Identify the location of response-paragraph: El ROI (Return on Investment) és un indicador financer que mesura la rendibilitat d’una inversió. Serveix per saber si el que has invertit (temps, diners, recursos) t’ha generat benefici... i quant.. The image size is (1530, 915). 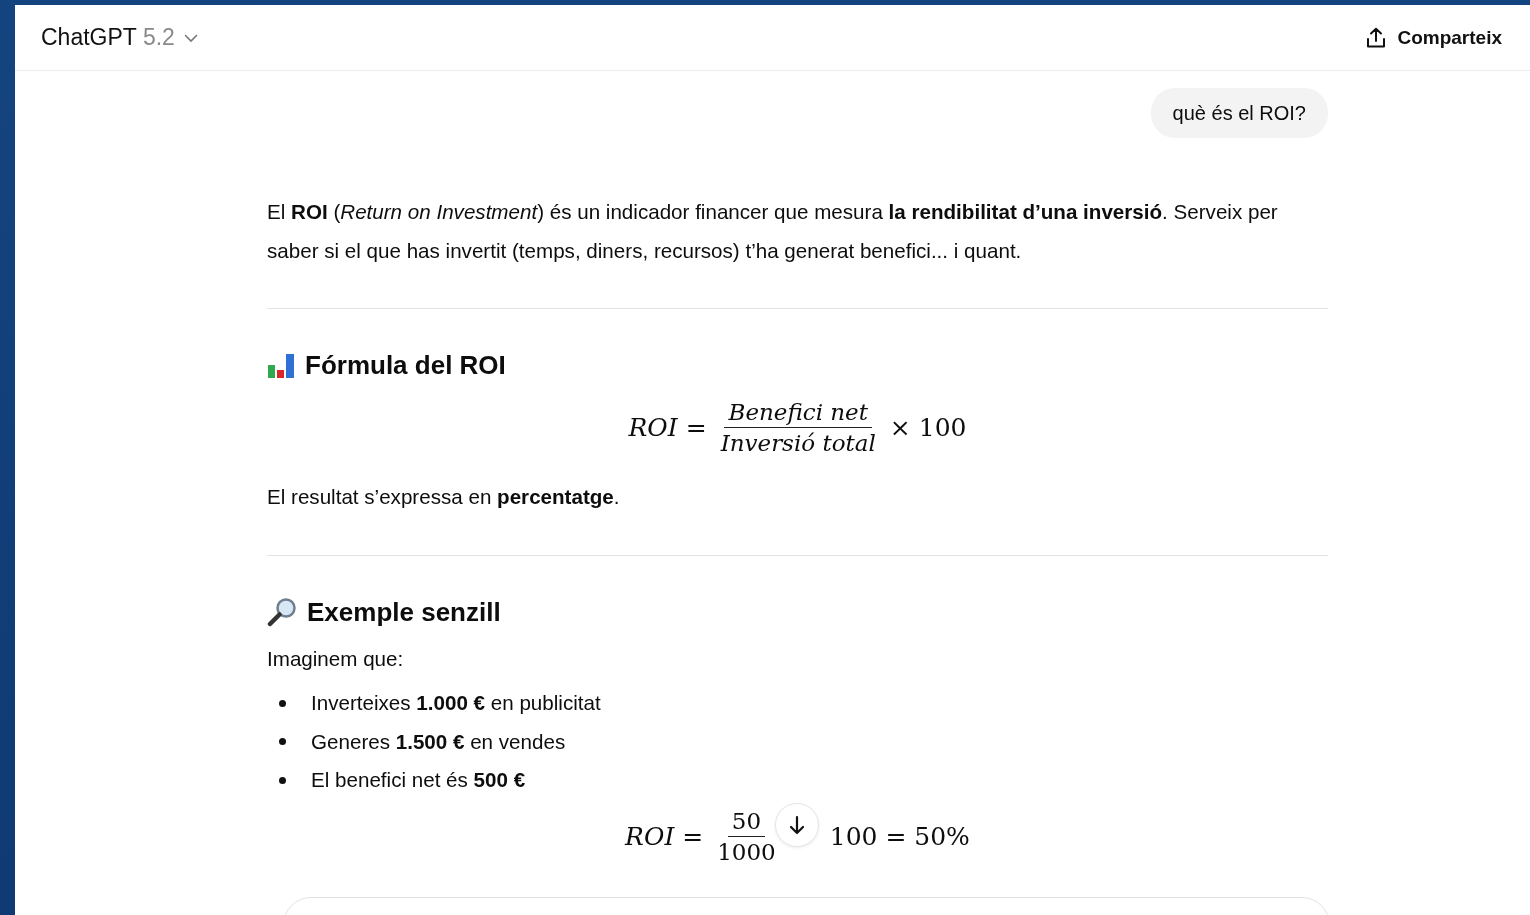
(773, 231).